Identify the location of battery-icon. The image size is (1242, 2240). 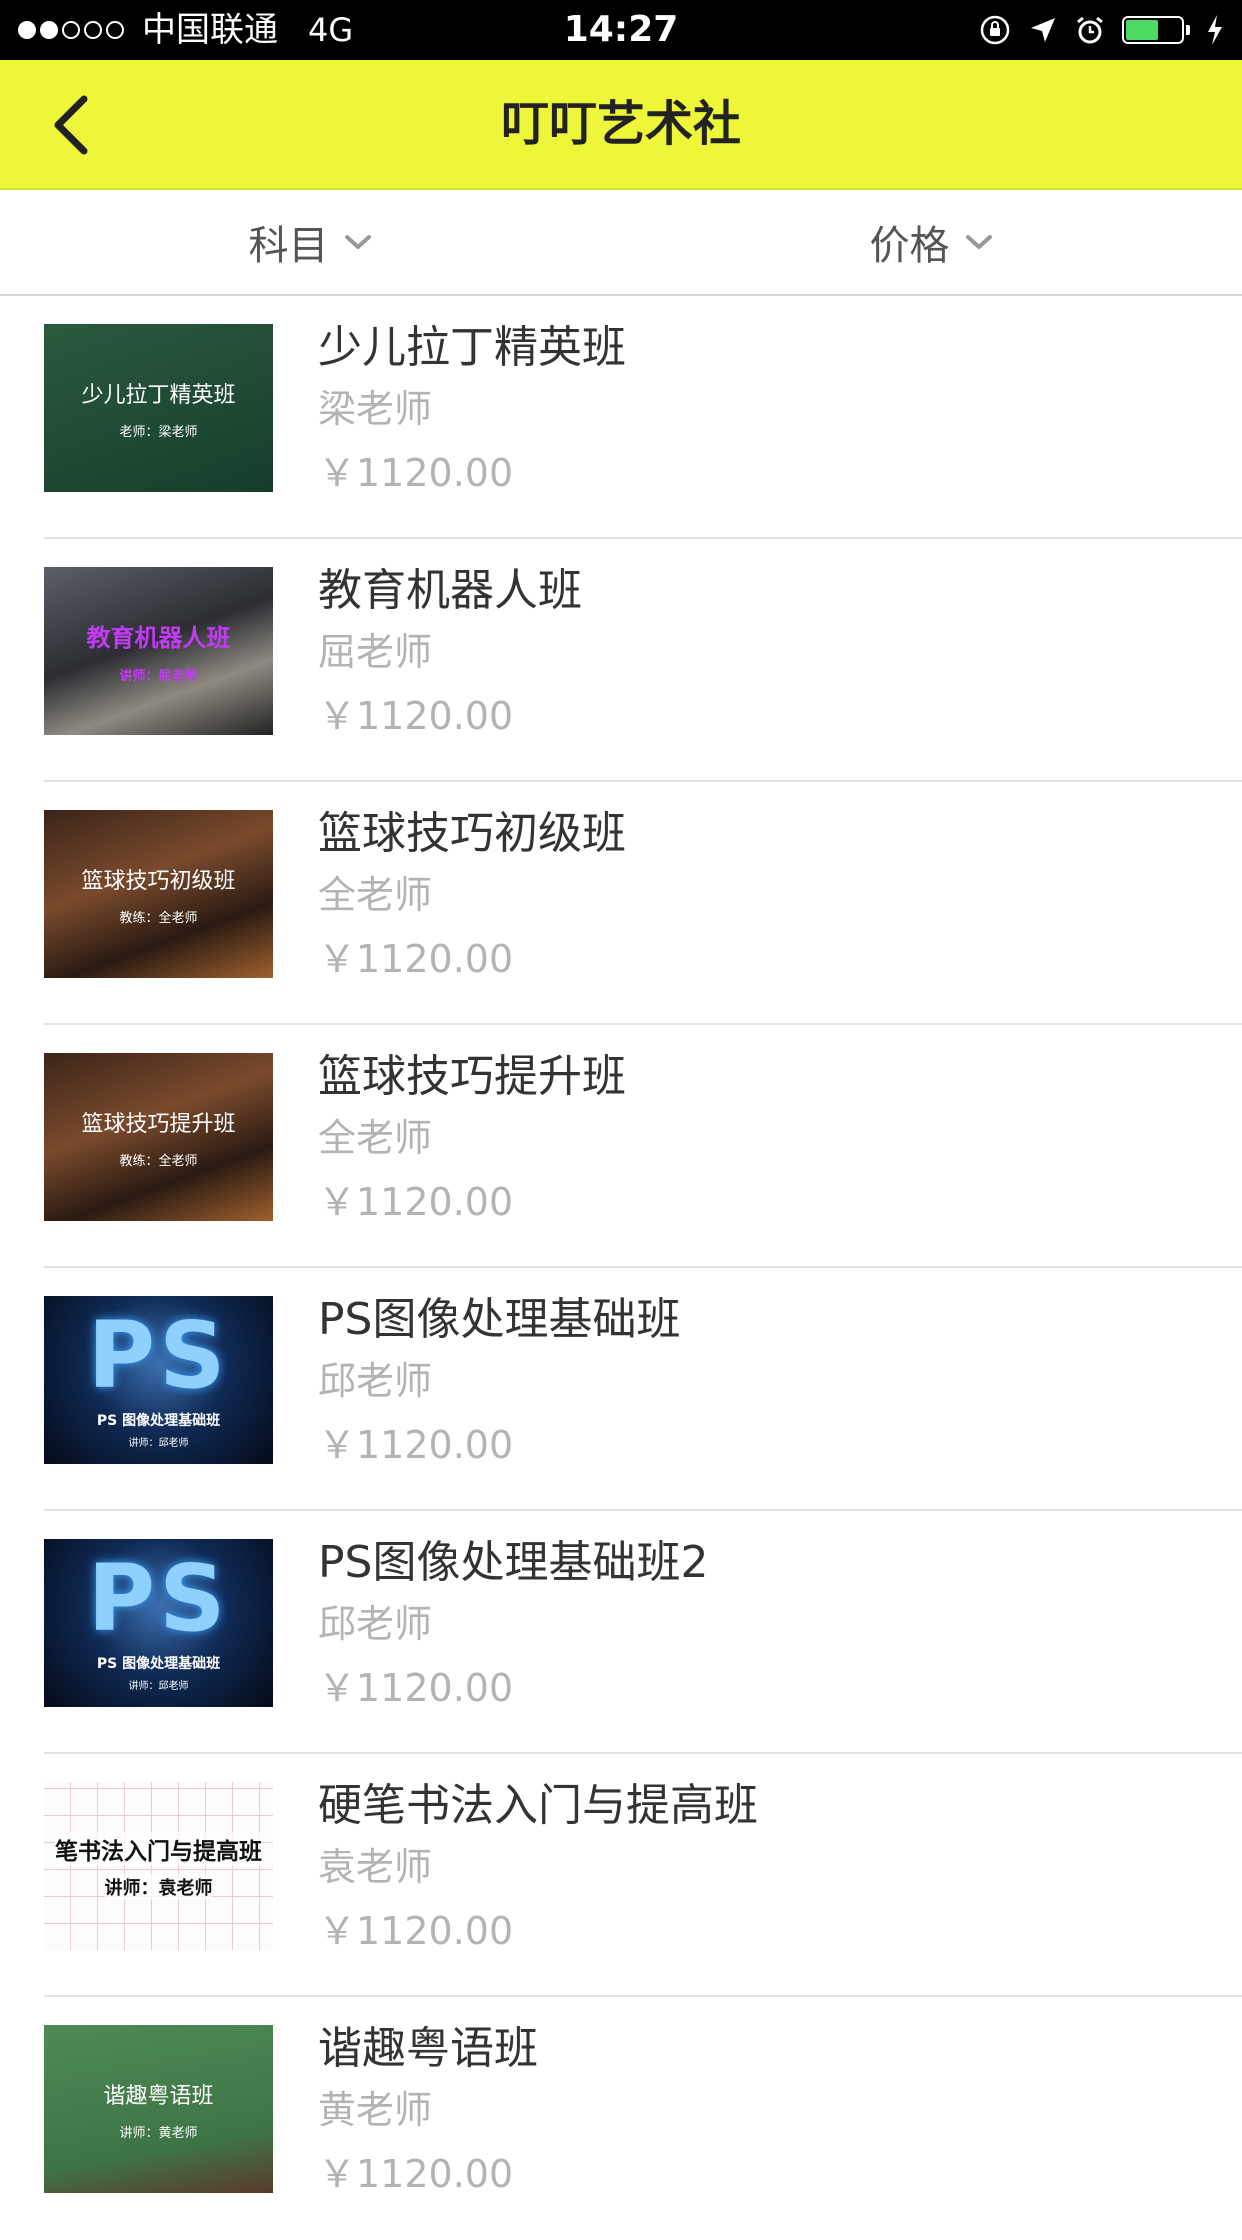
(1156, 30).